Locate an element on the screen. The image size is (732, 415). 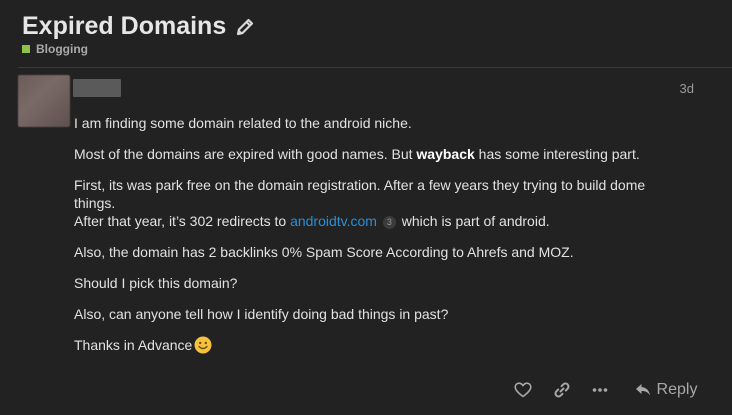
category-label: Blogging is located at coordinates (62, 49).